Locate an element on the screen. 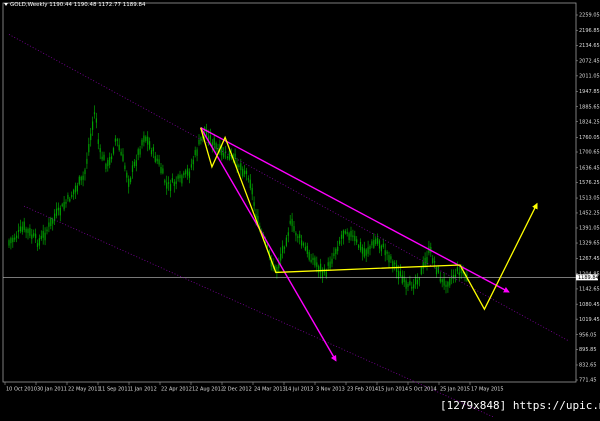 The image size is (600, 421). y-tick-label: 1391.05 is located at coordinates (589, 229).